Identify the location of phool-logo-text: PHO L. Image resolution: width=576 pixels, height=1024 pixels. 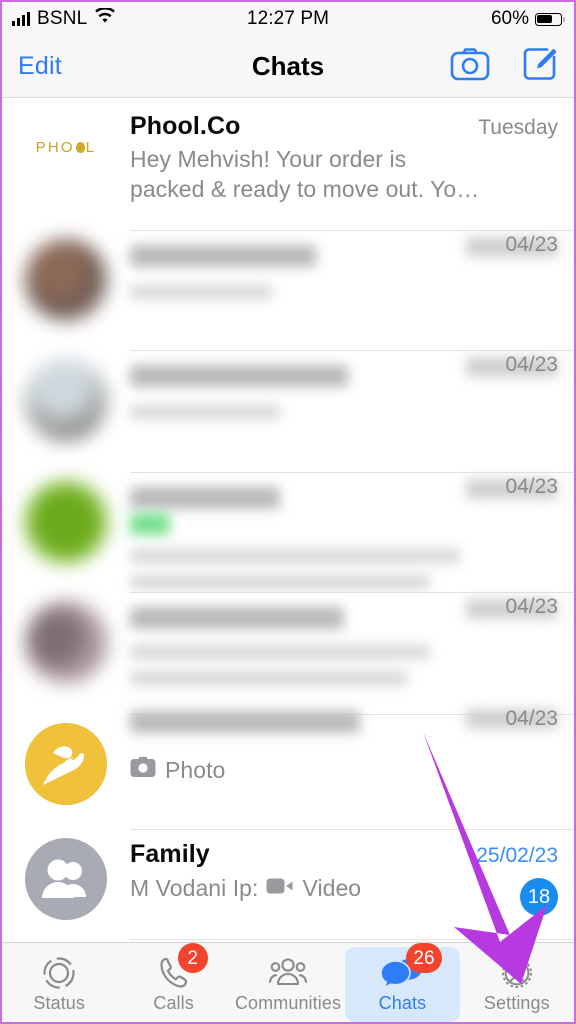
(66, 147).